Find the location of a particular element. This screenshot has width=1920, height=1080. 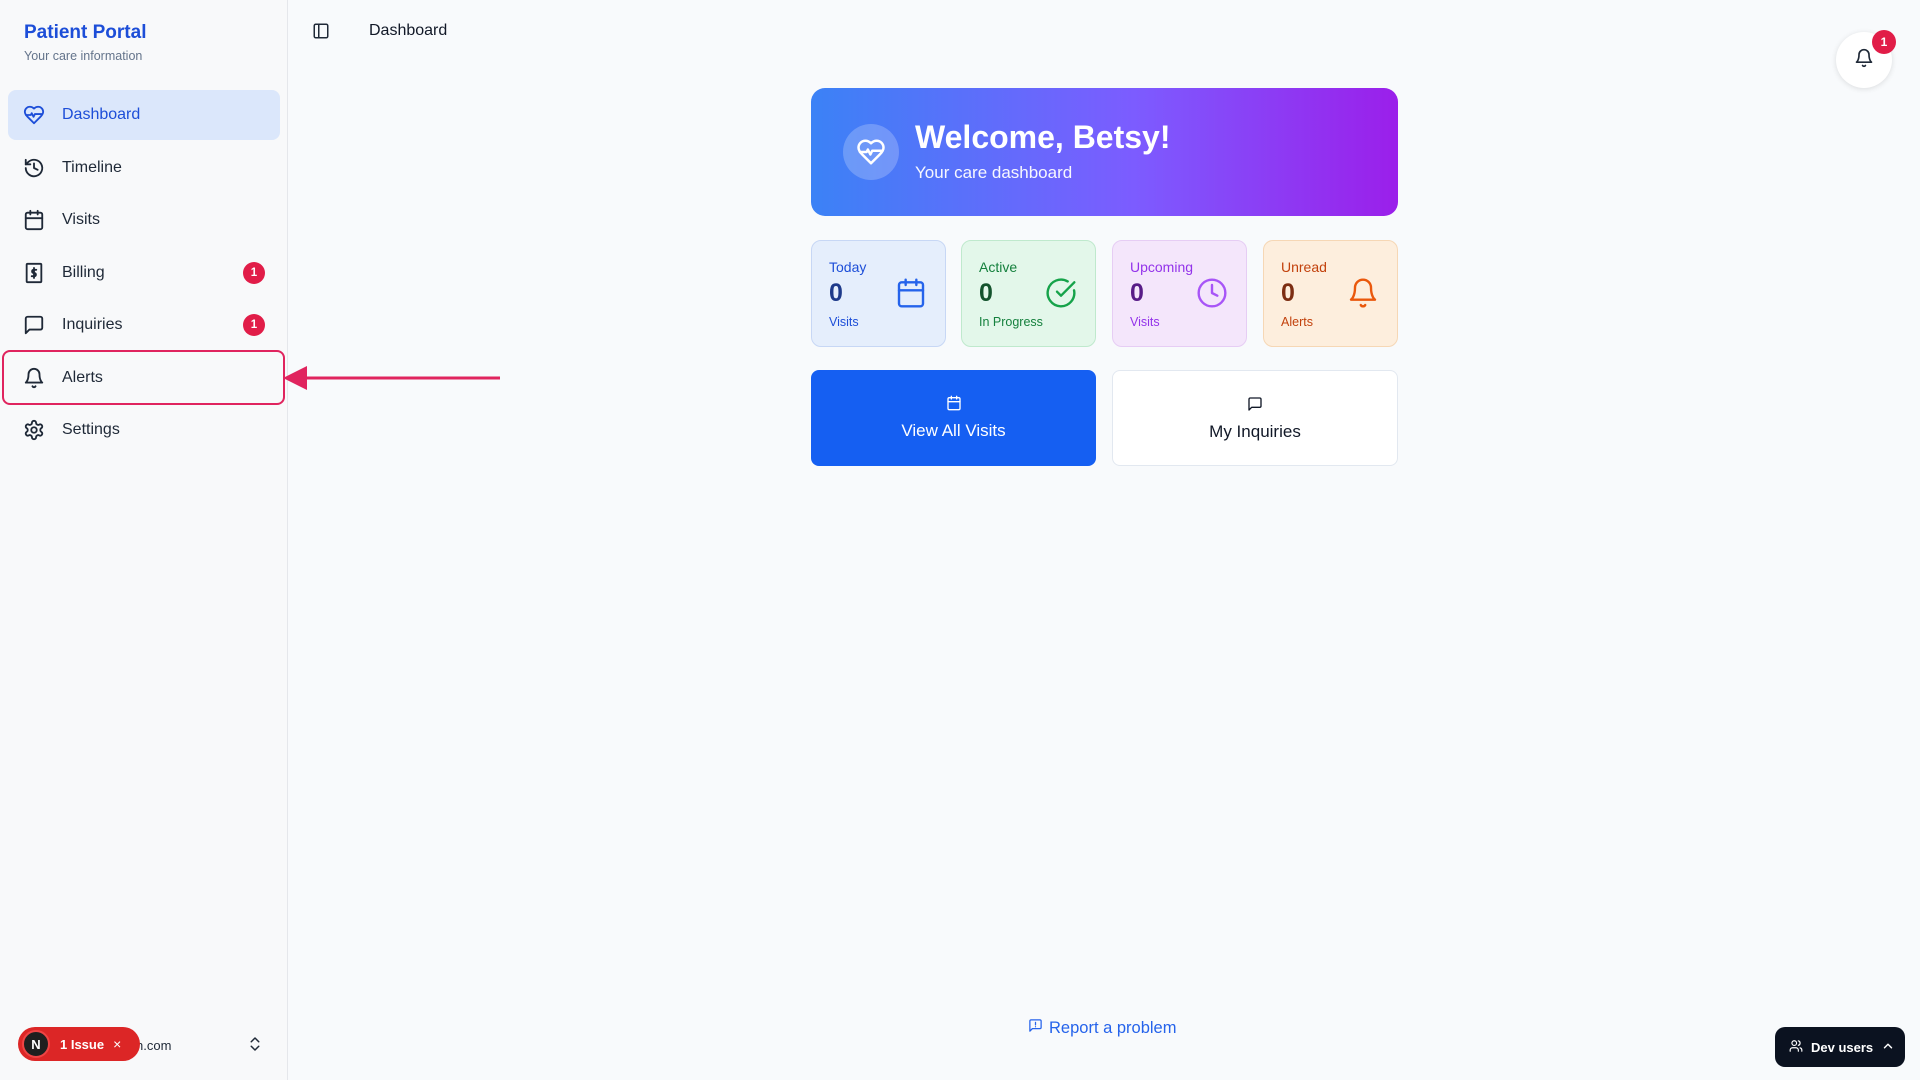

topbar: Dashboard 1 is located at coordinates (1104, 44).